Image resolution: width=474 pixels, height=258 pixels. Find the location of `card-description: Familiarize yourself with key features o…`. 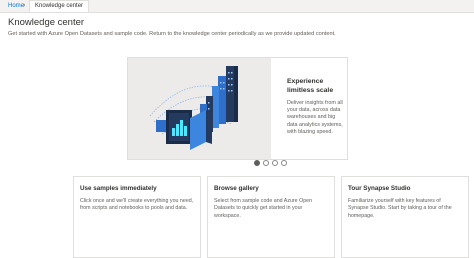

card-description: Familiarize yourself with key features o… is located at coordinates (400, 208).